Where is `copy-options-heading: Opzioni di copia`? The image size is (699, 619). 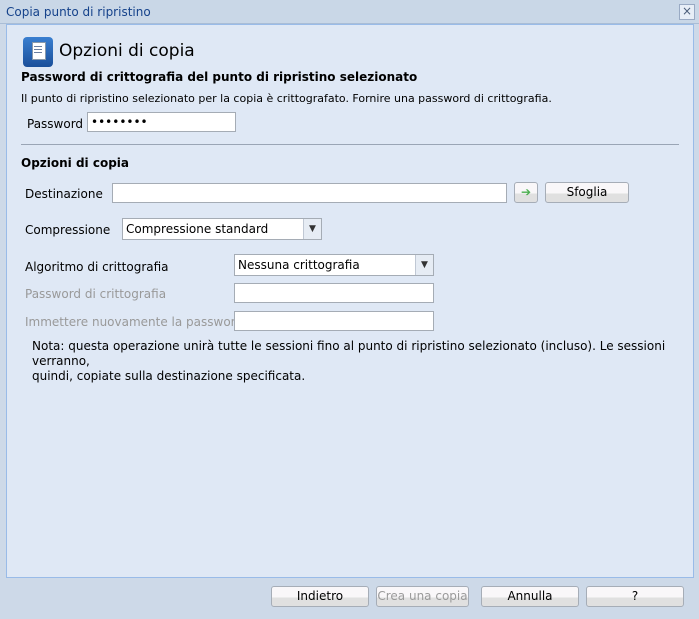 copy-options-heading: Opzioni di copia is located at coordinates (75, 163).